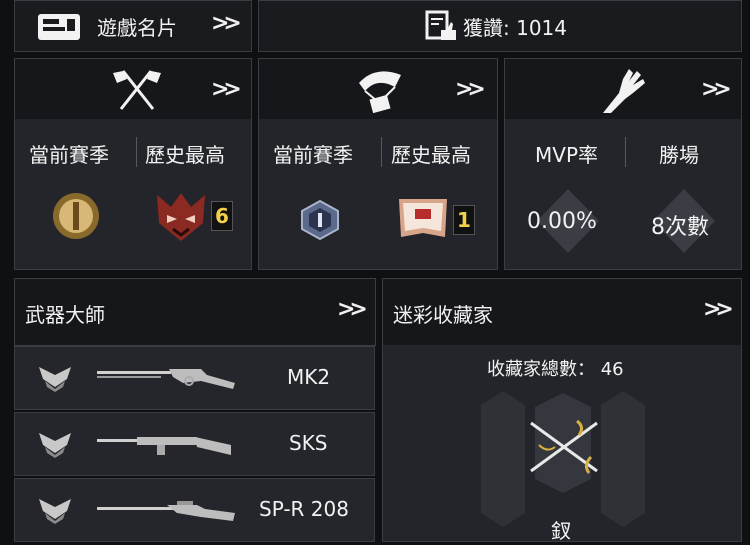 This screenshot has height=545, width=750. I want to click on weapon-name: SP-R 208, so click(304, 509).